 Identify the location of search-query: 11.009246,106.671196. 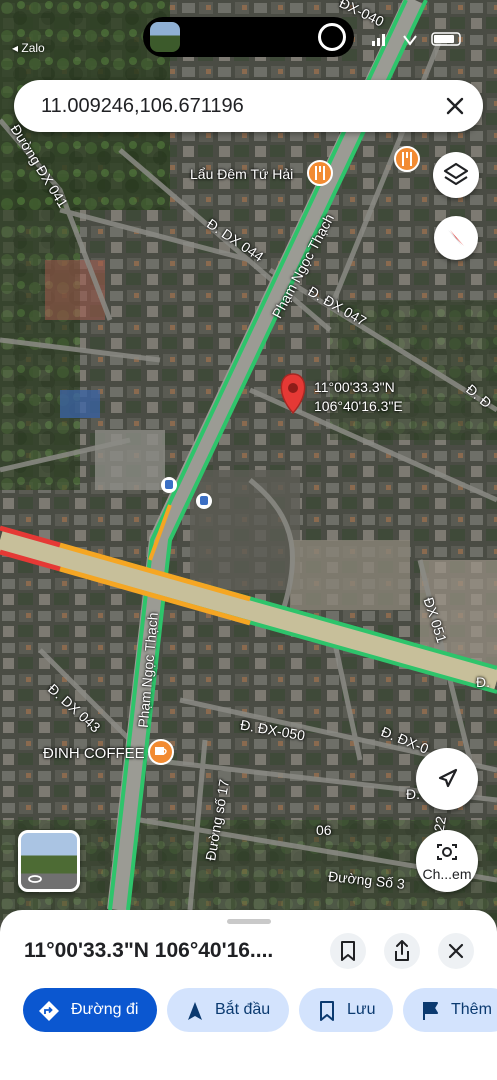
(142, 106).